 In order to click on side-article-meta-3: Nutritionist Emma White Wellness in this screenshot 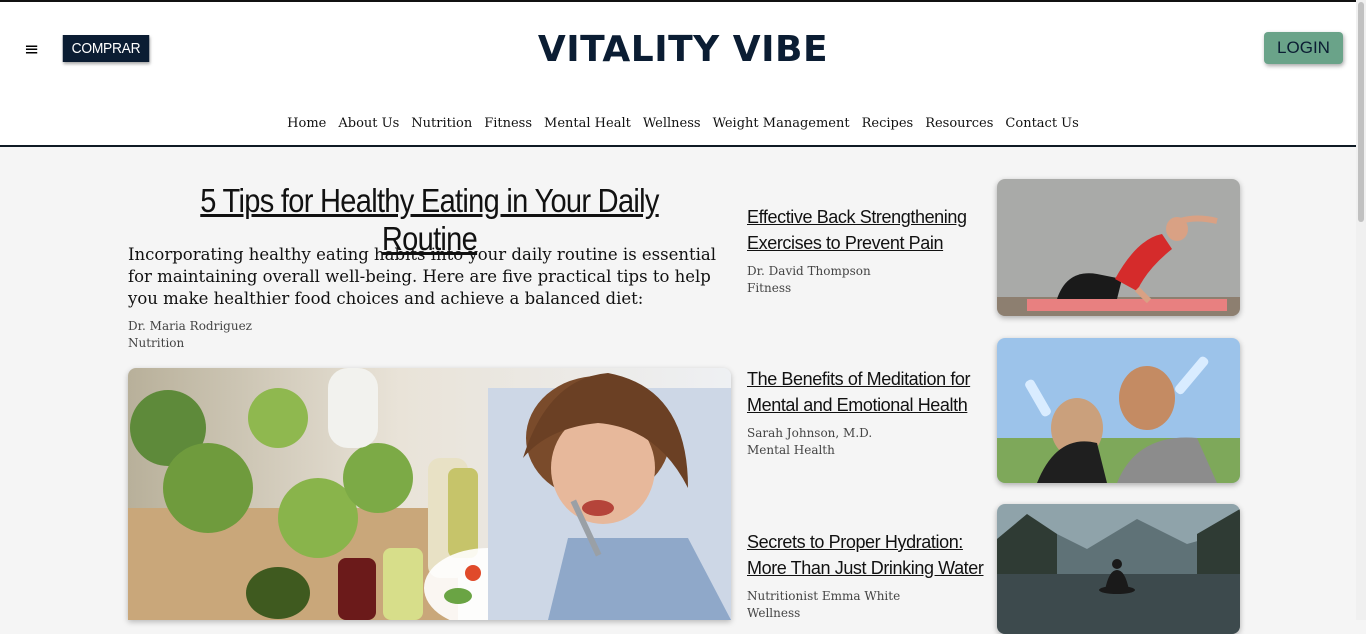, I will do `click(823, 605)`.